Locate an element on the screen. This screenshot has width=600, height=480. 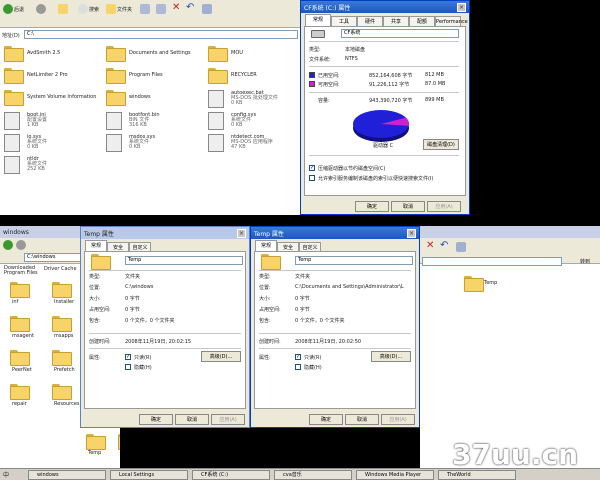
tab-5: Performance is located at coordinates (451, 21).